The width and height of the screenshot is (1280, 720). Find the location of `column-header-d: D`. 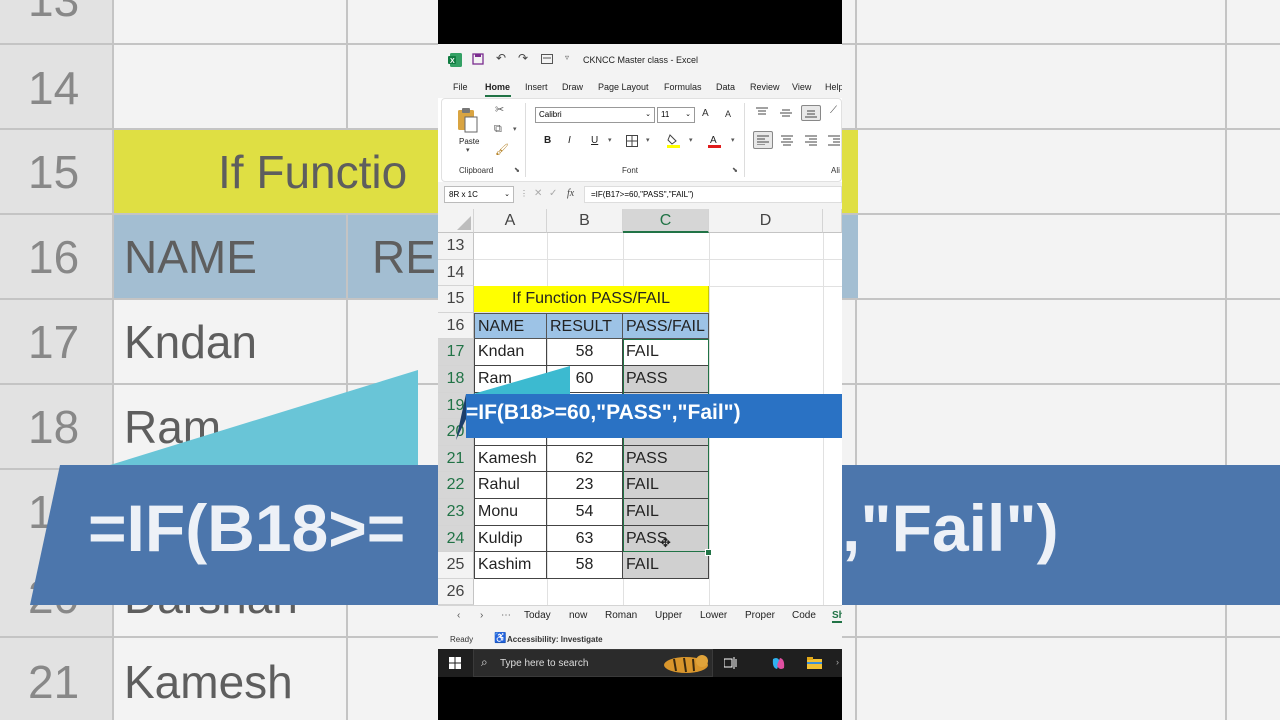

column-header-d: D is located at coordinates (766, 221).